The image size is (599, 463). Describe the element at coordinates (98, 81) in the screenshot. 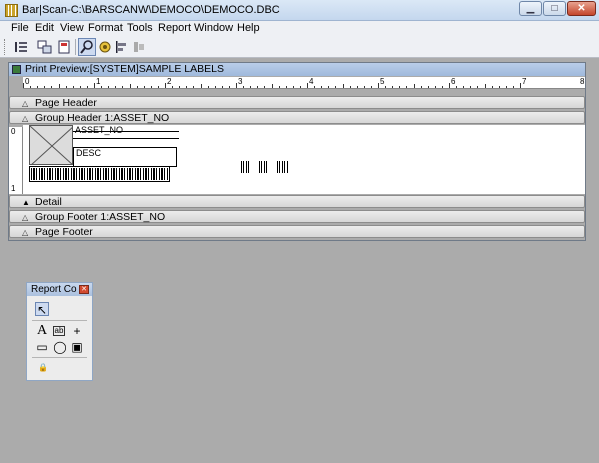

I see `ruler-number: 1` at that location.